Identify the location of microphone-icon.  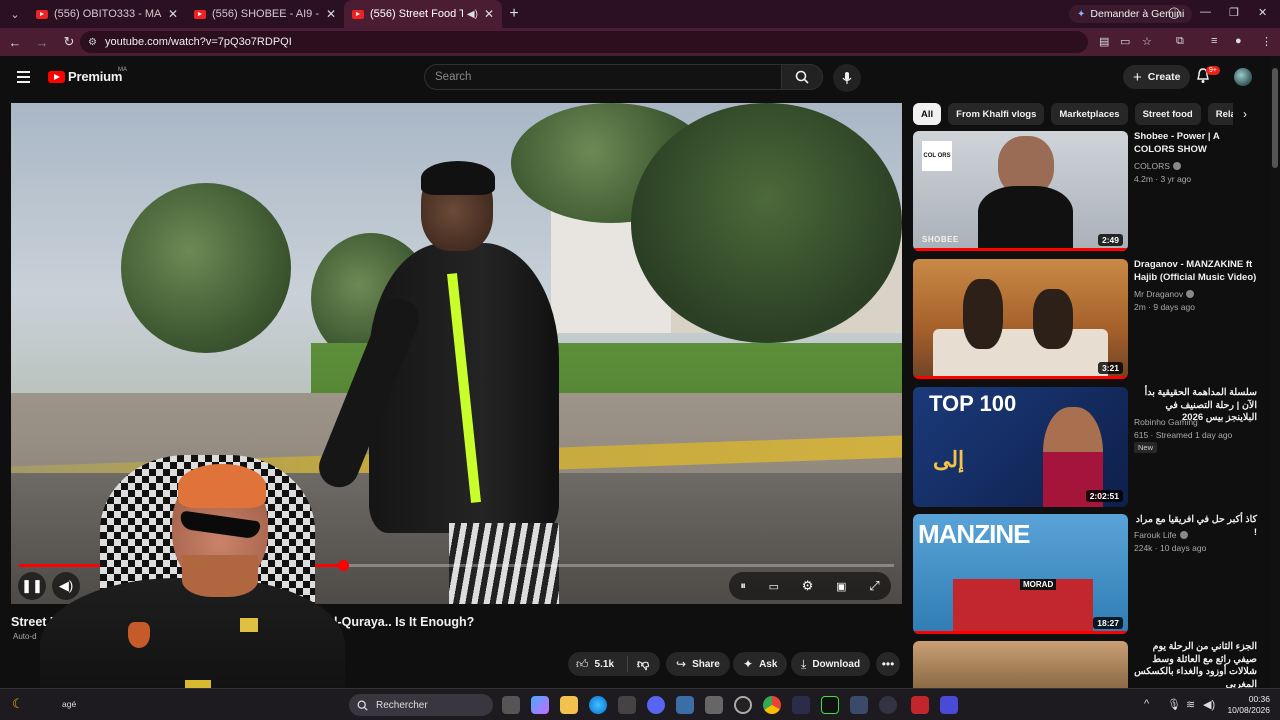
(847, 78).